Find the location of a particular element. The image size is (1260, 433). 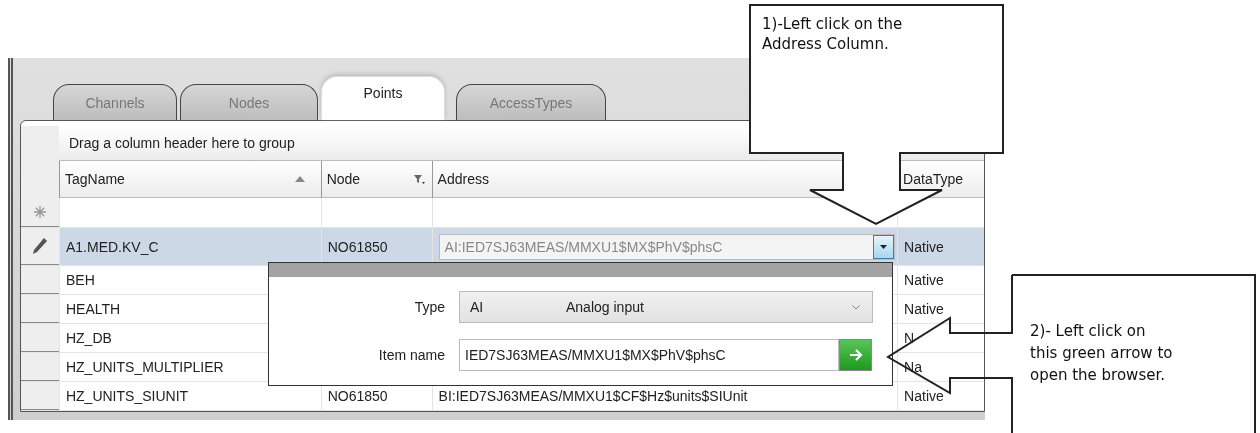

asterisk-icon is located at coordinates (39, 212).